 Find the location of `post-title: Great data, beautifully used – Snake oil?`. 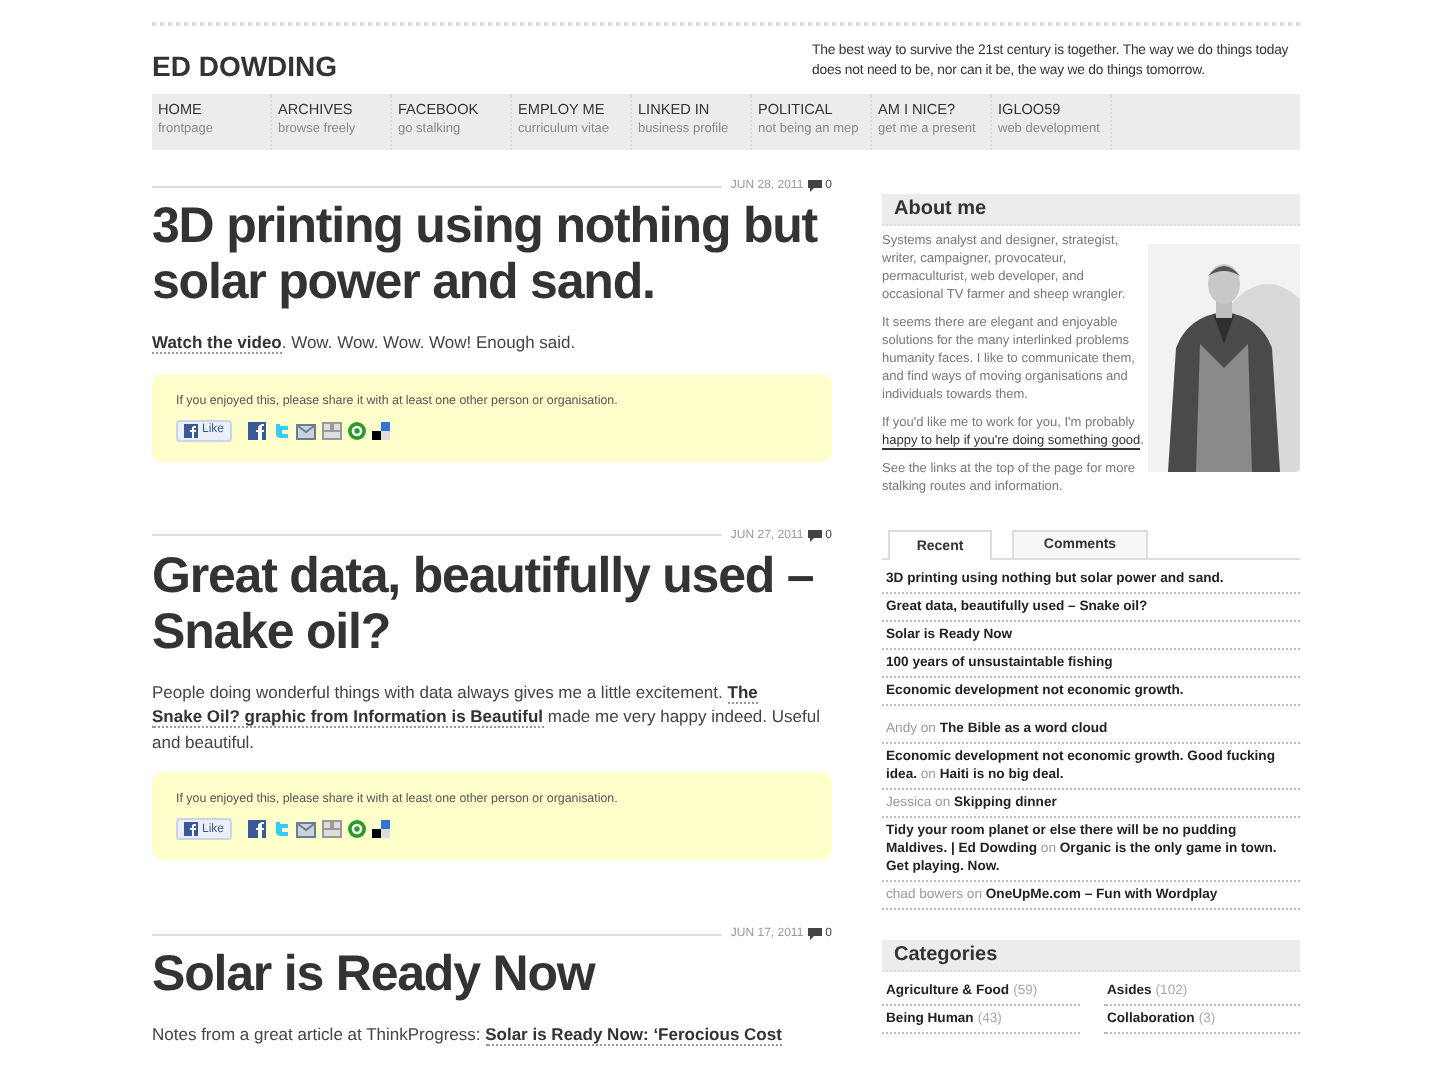

post-title: Great data, beautifully used – Snake oil? is located at coordinates (492, 603).